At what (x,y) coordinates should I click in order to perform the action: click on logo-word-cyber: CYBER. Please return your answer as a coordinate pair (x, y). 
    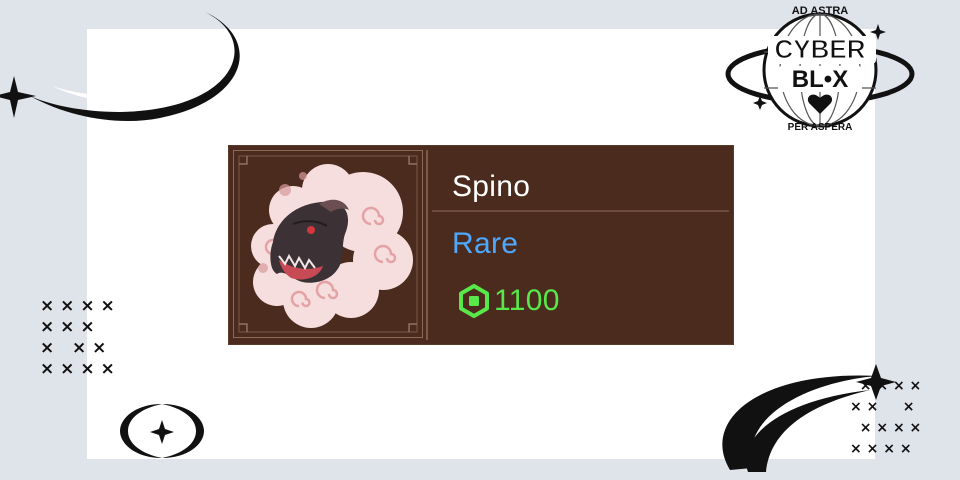
    Looking at the image, I should click on (819, 49).